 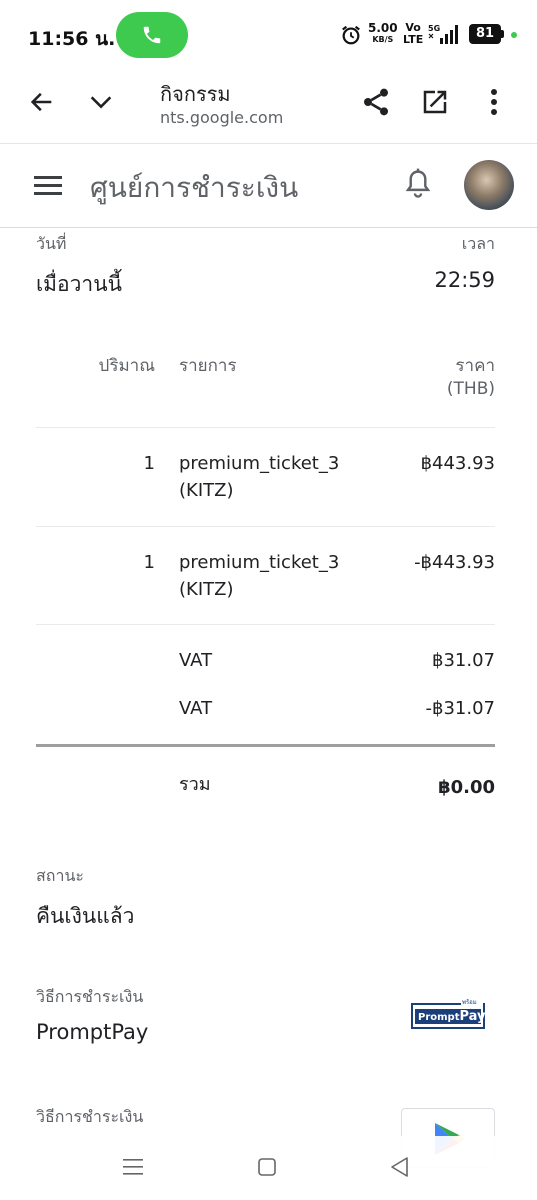 What do you see at coordinates (463, 660) in the screenshot?
I see `vat-1-price: ฿31.07` at bounding box center [463, 660].